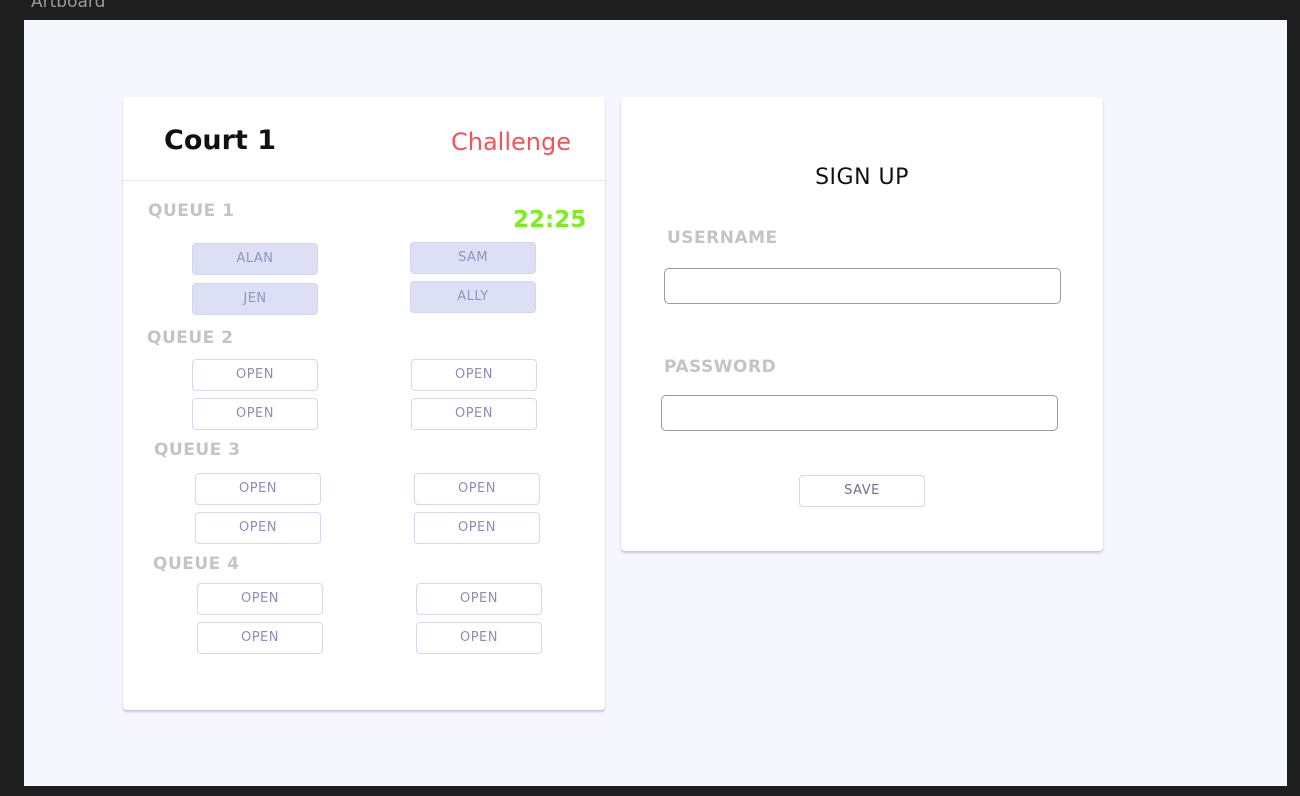 This screenshot has height=796, width=1300. What do you see at coordinates (255, 414) in the screenshot?
I see `queue-2-slot-3: OPEN` at bounding box center [255, 414].